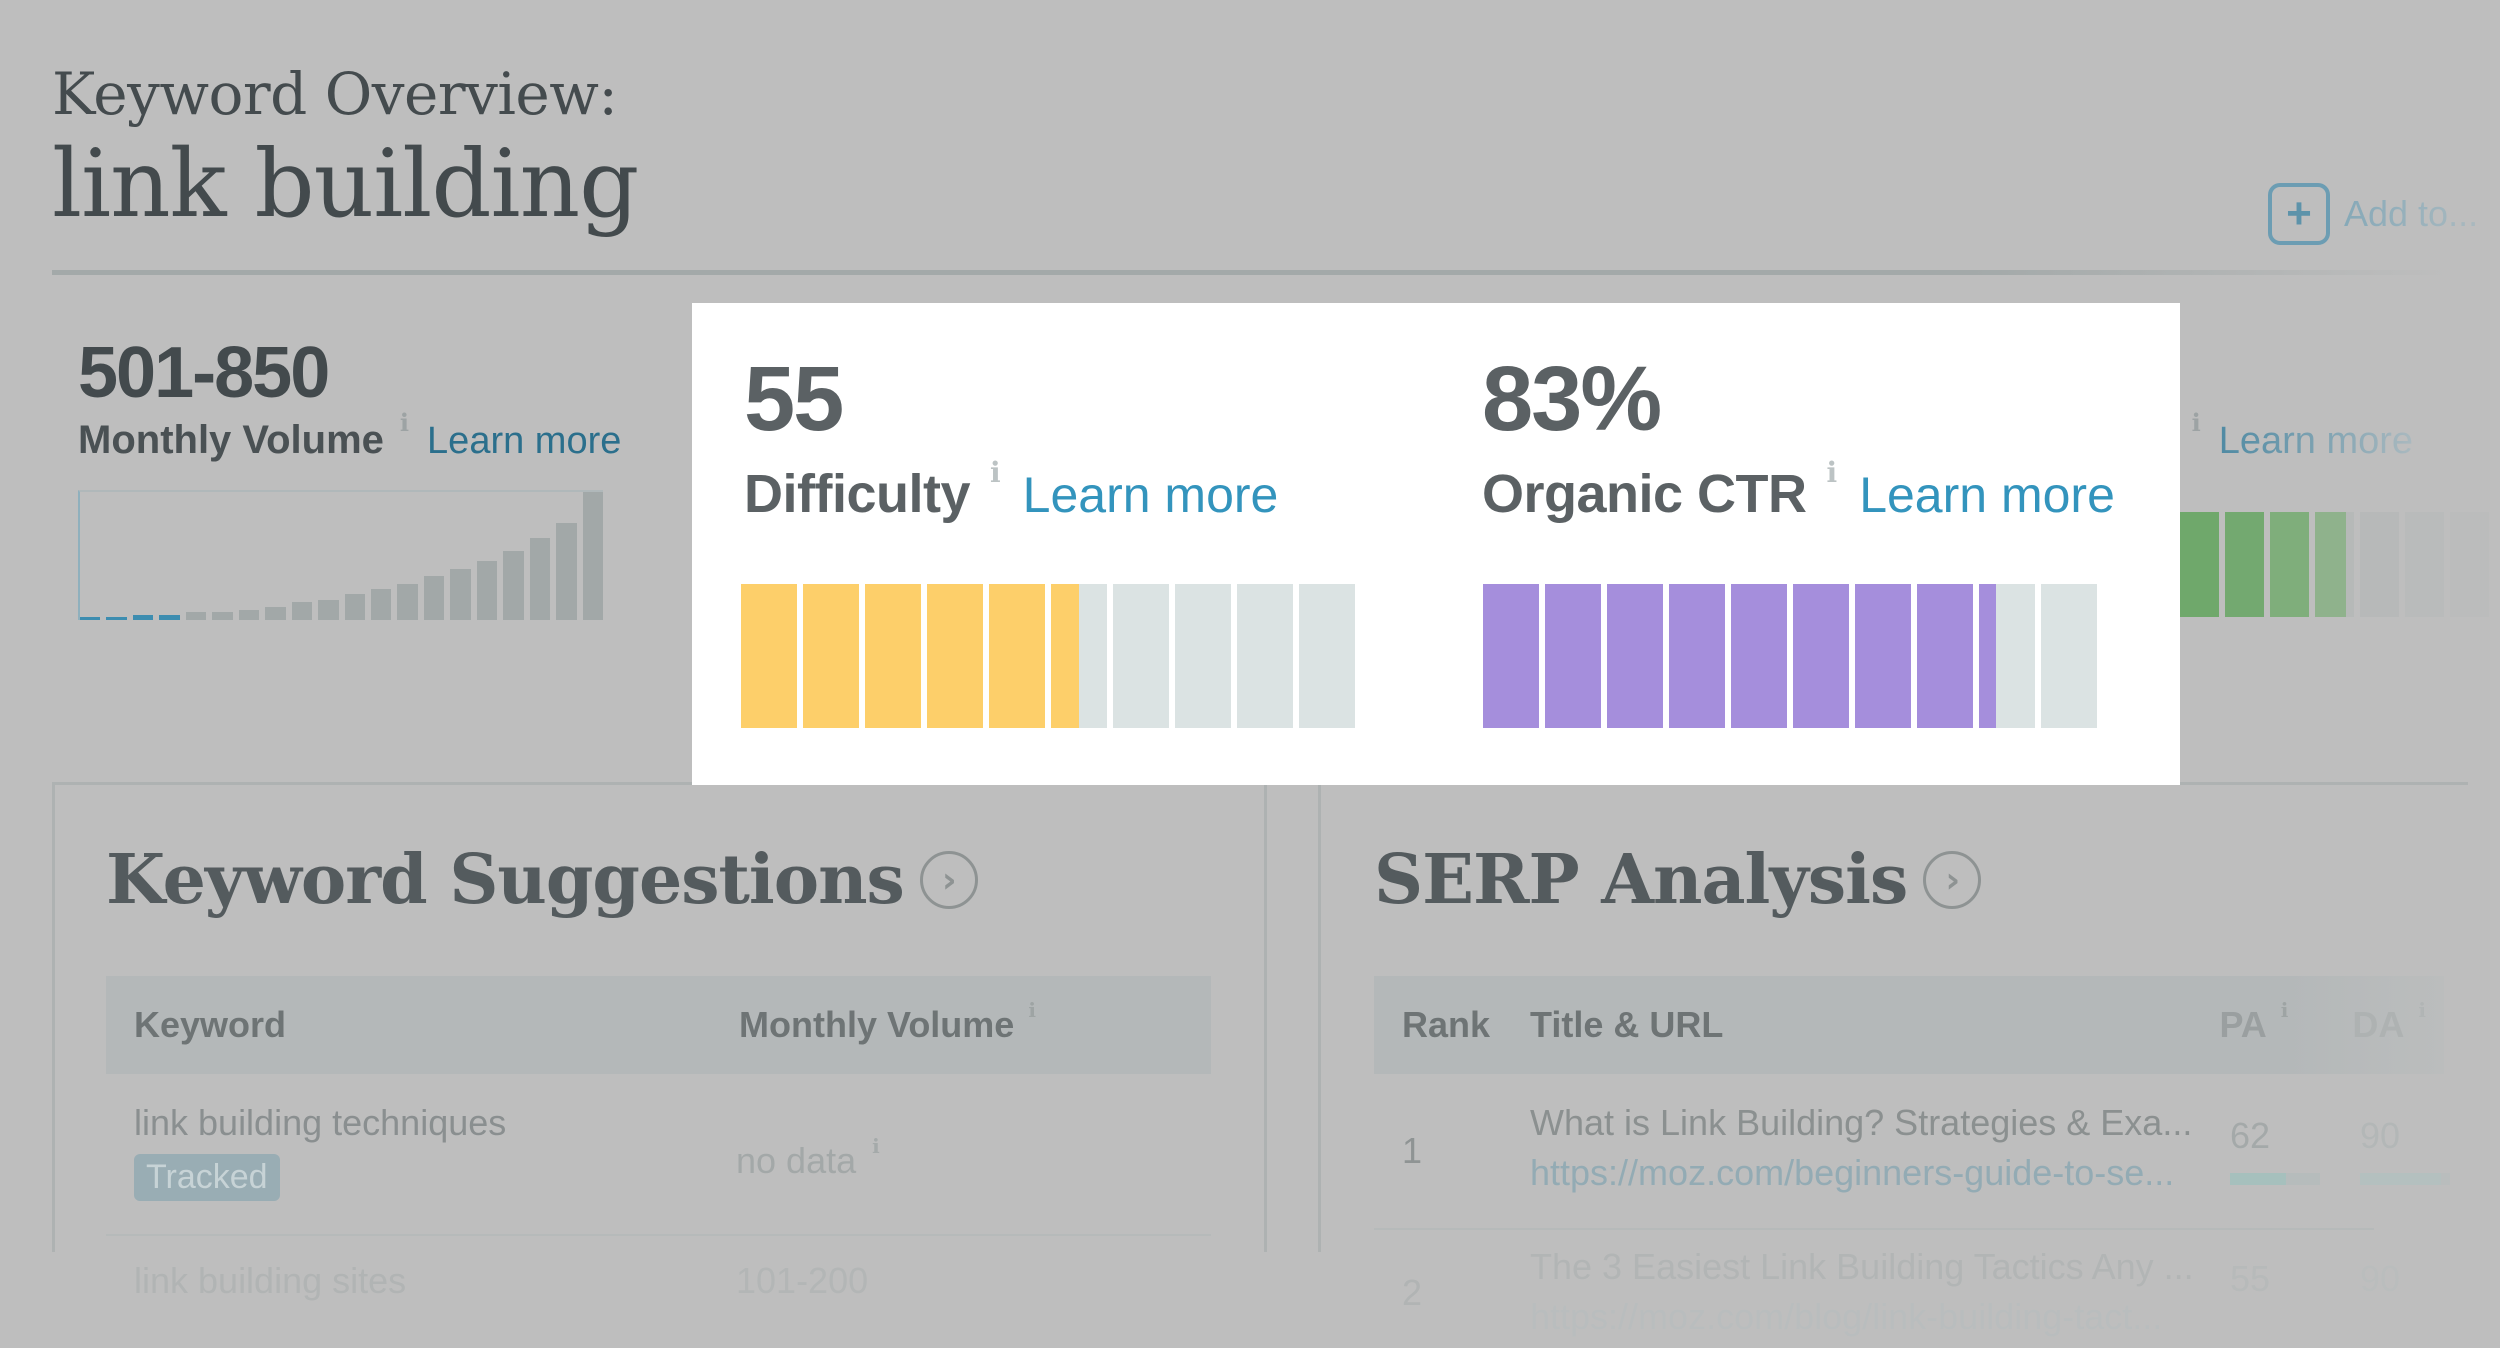 Image resolution: width=2500 pixels, height=1348 pixels. What do you see at coordinates (877, 1024) in the screenshot?
I see `column-header-label: Monthly Volume` at bounding box center [877, 1024].